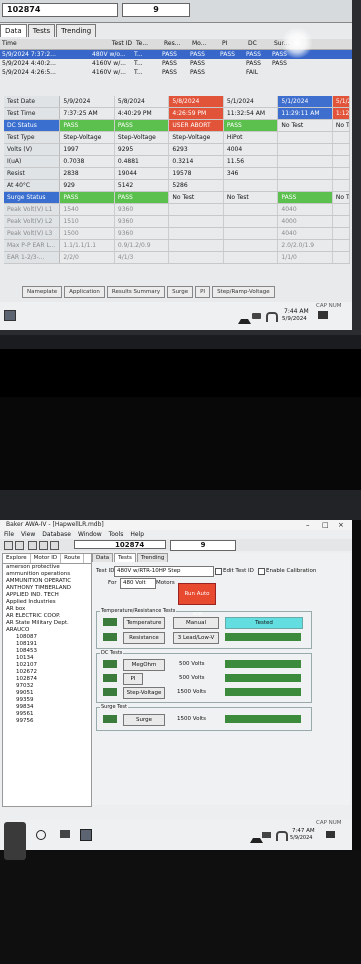 The height and width of the screenshot is (964, 361). I want to click on new-icon, so click(8, 545).